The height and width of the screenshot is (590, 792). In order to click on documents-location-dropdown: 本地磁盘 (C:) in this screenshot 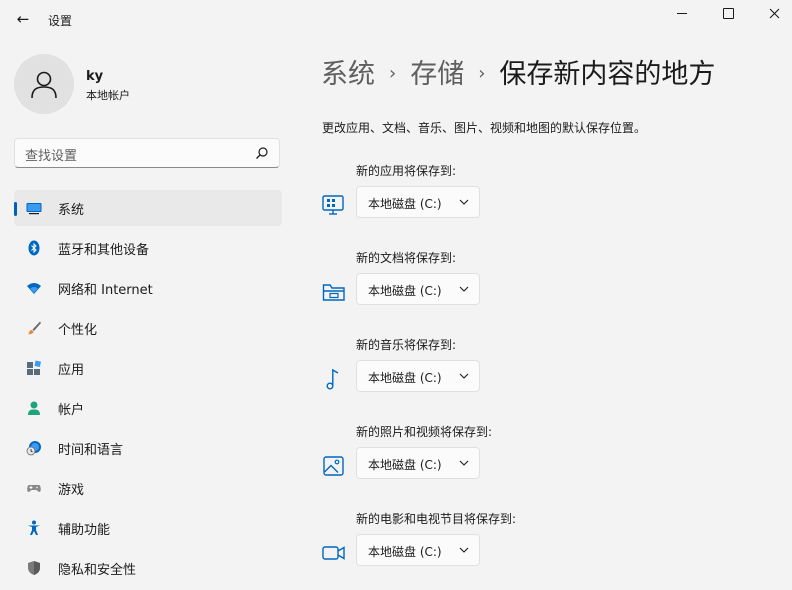, I will do `click(418, 289)`.